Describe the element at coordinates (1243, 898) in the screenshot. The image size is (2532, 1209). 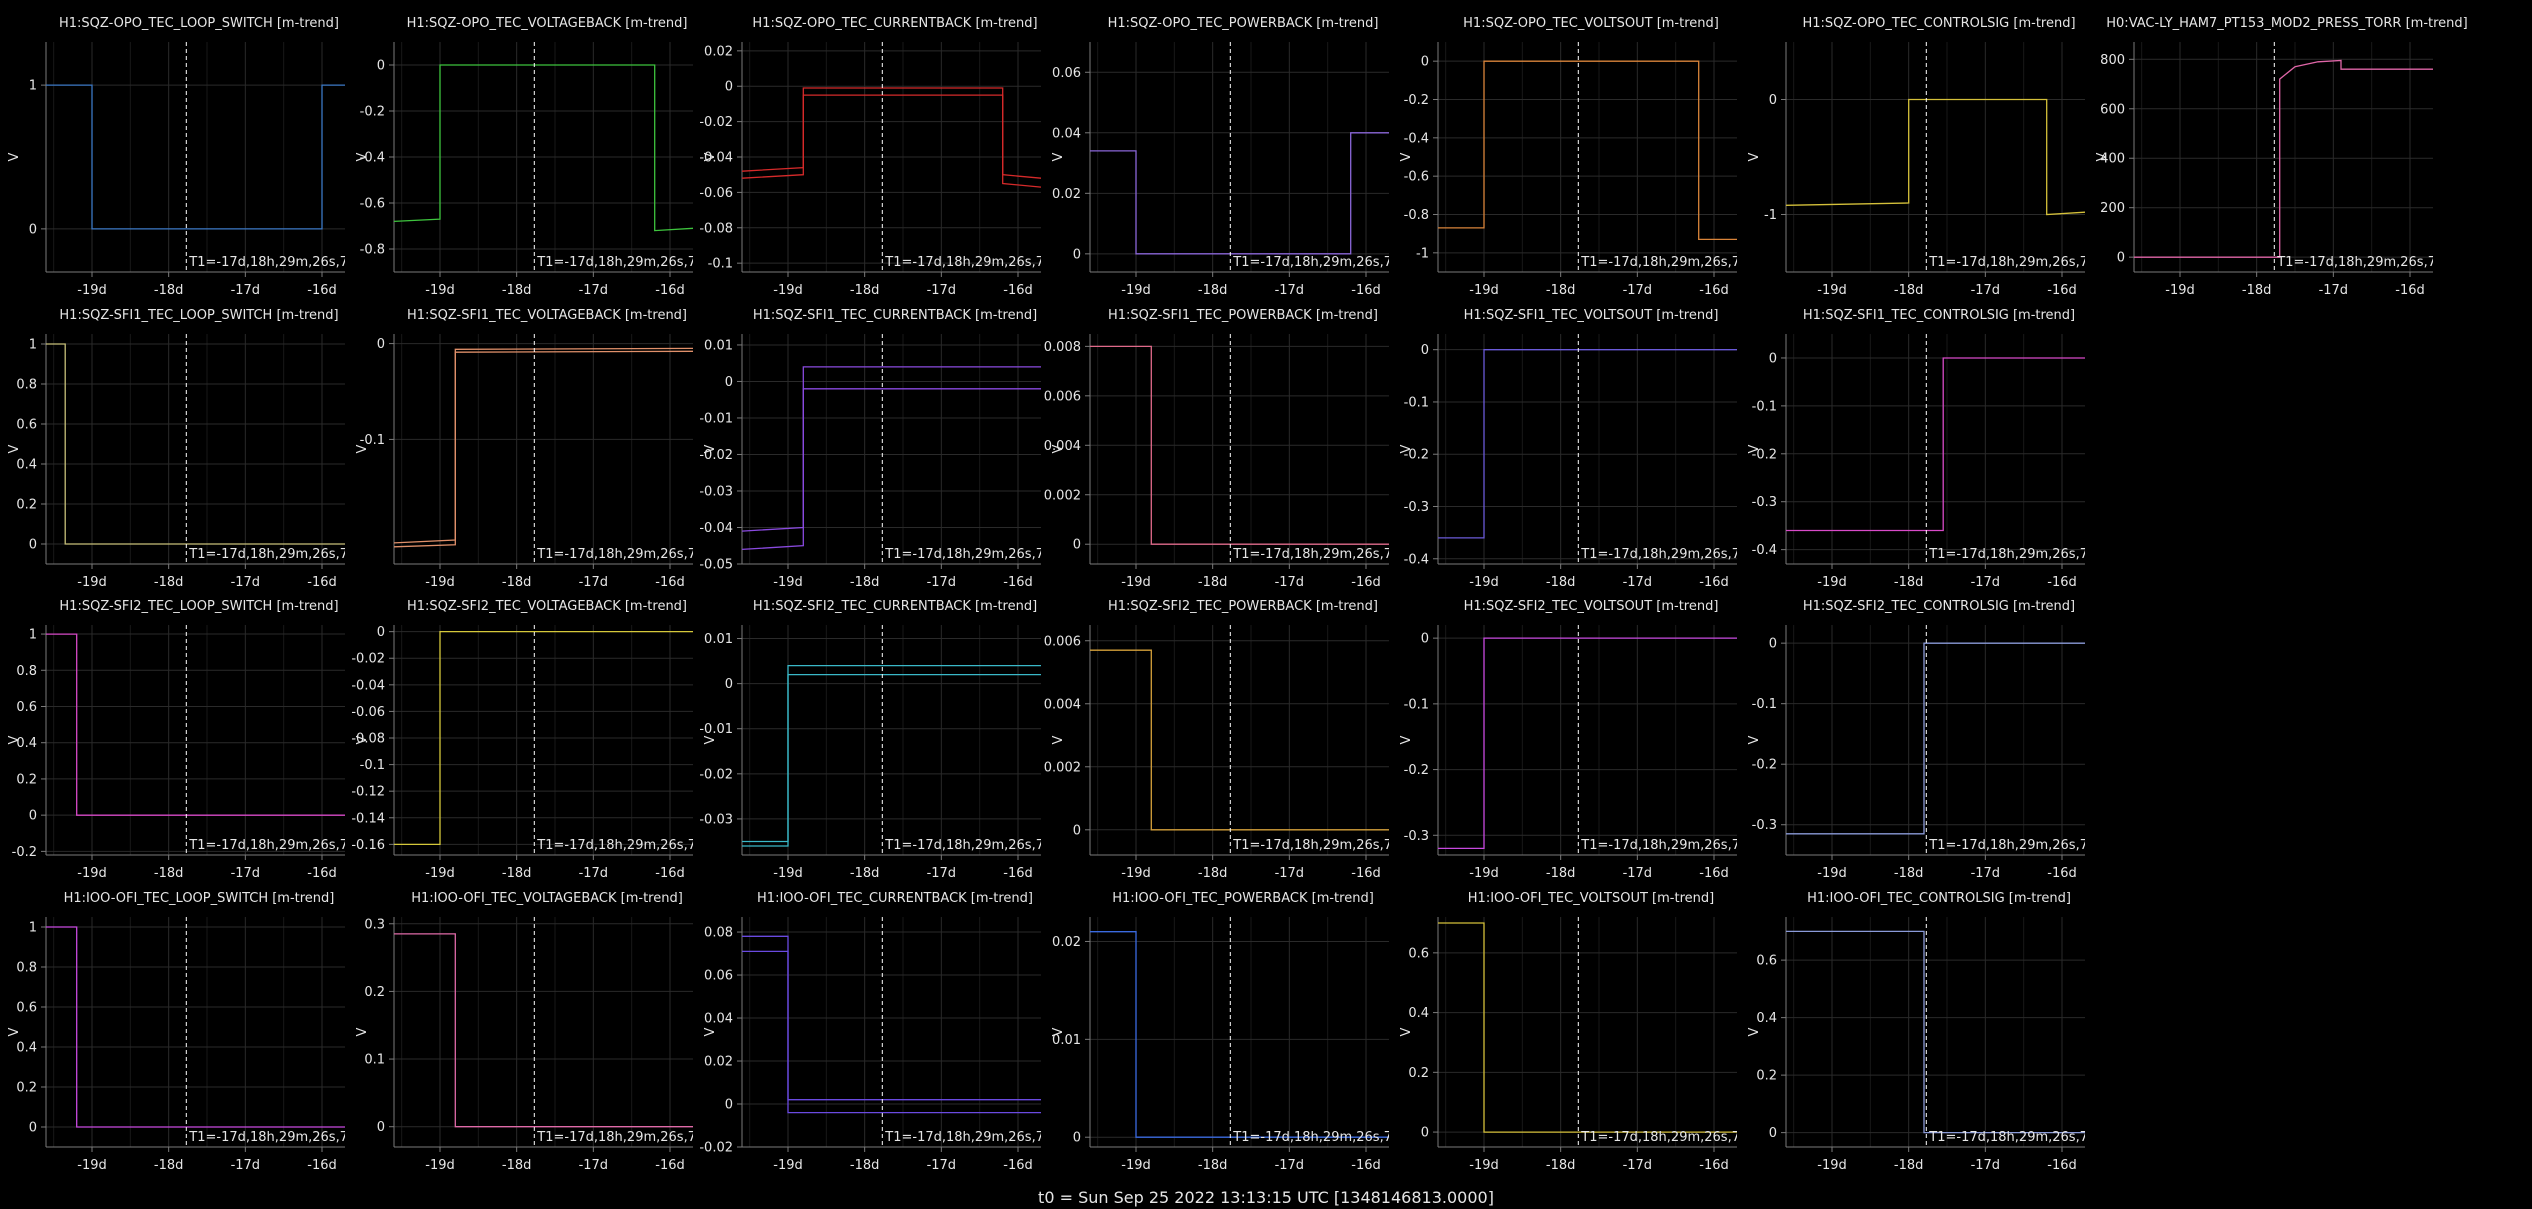
I see `plot-title: H1:IOO-OFI_TEC_POWERBACK [m-trend]` at that location.